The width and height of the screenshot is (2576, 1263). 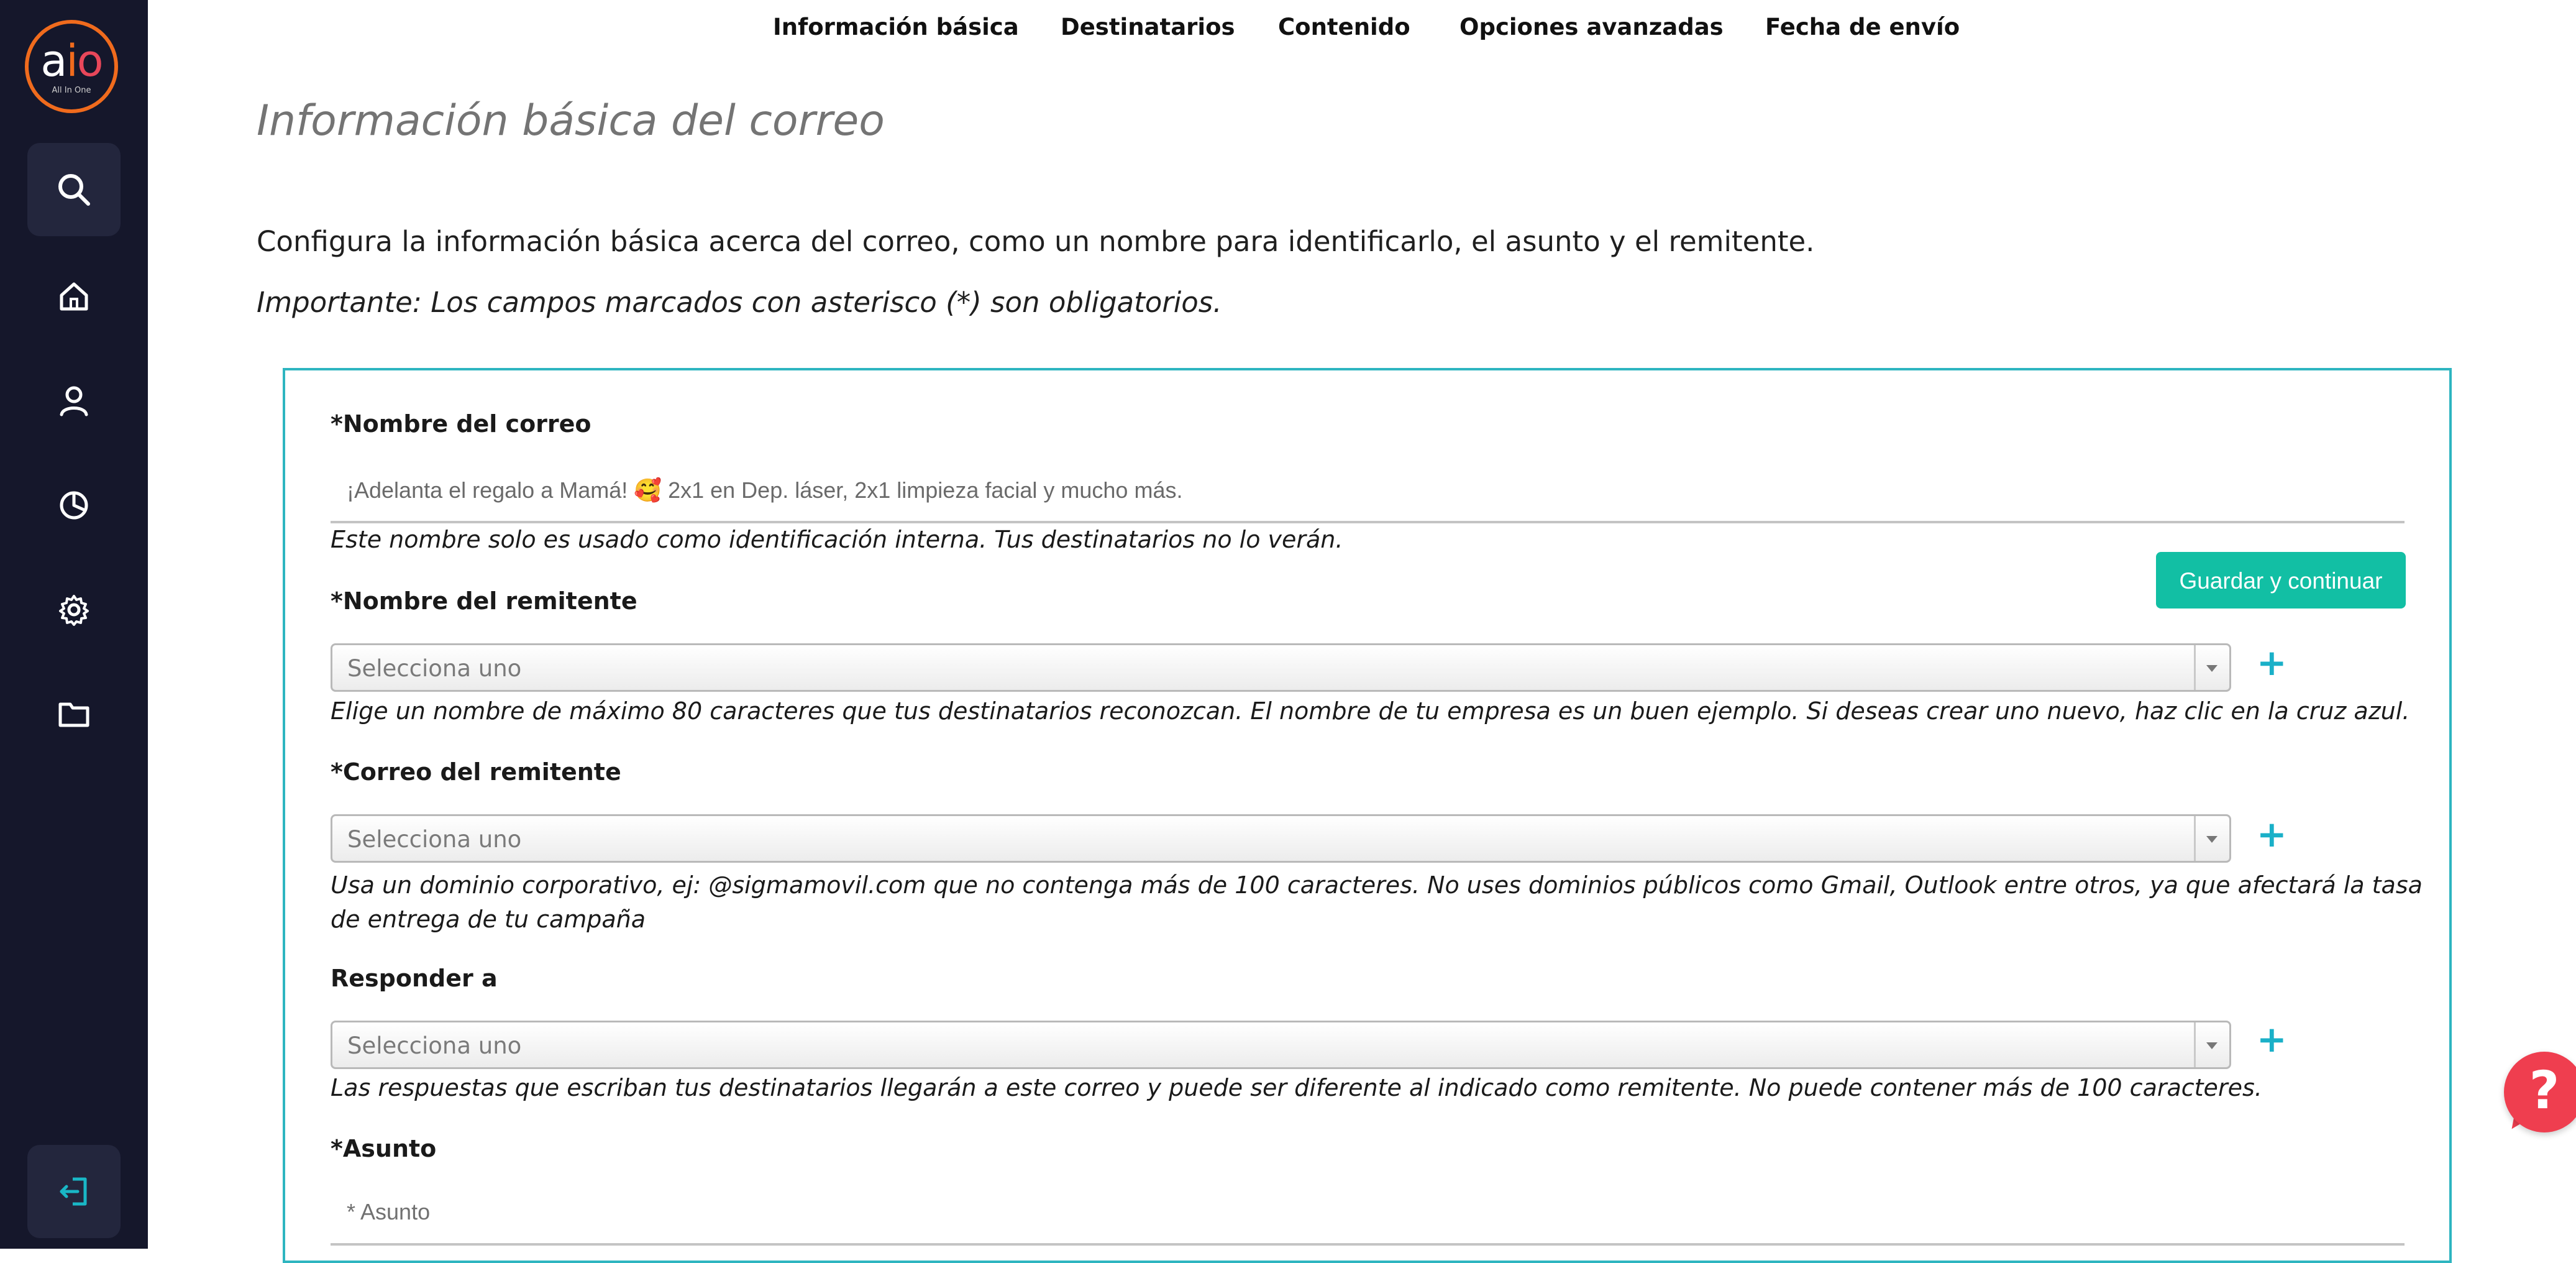 I want to click on logout-icon, so click(x=73, y=1191).